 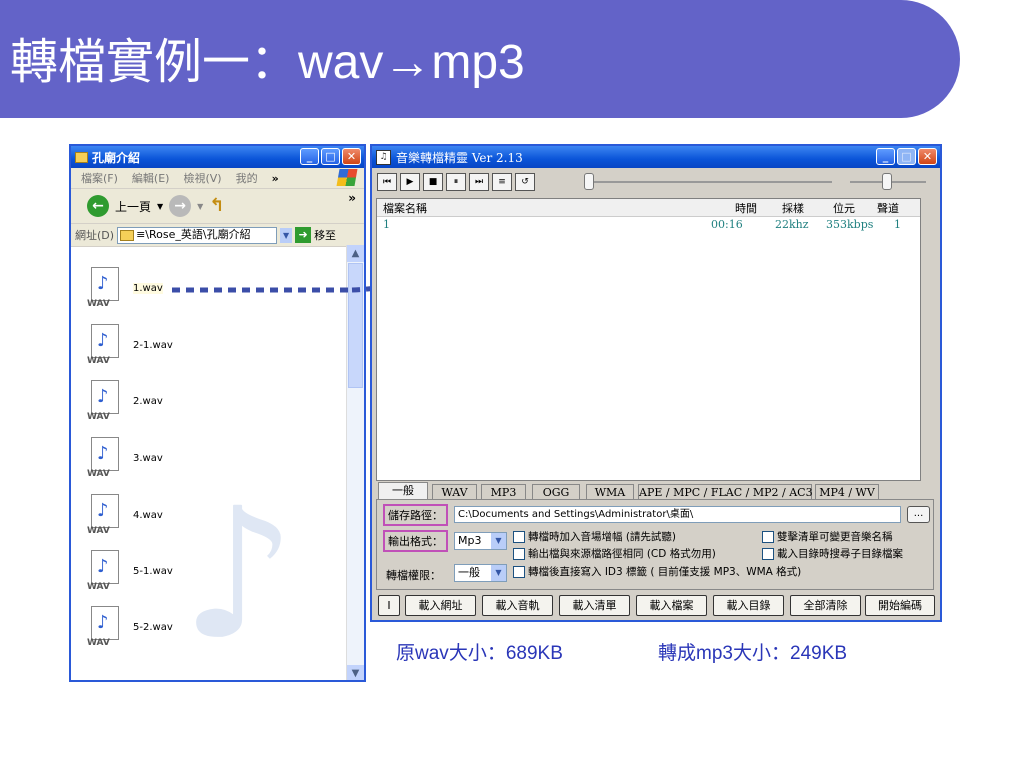 I want to click on option-same-path: 輸出檔與來源檔路徑相同 (CD 格式勿用), so click(x=614, y=553).